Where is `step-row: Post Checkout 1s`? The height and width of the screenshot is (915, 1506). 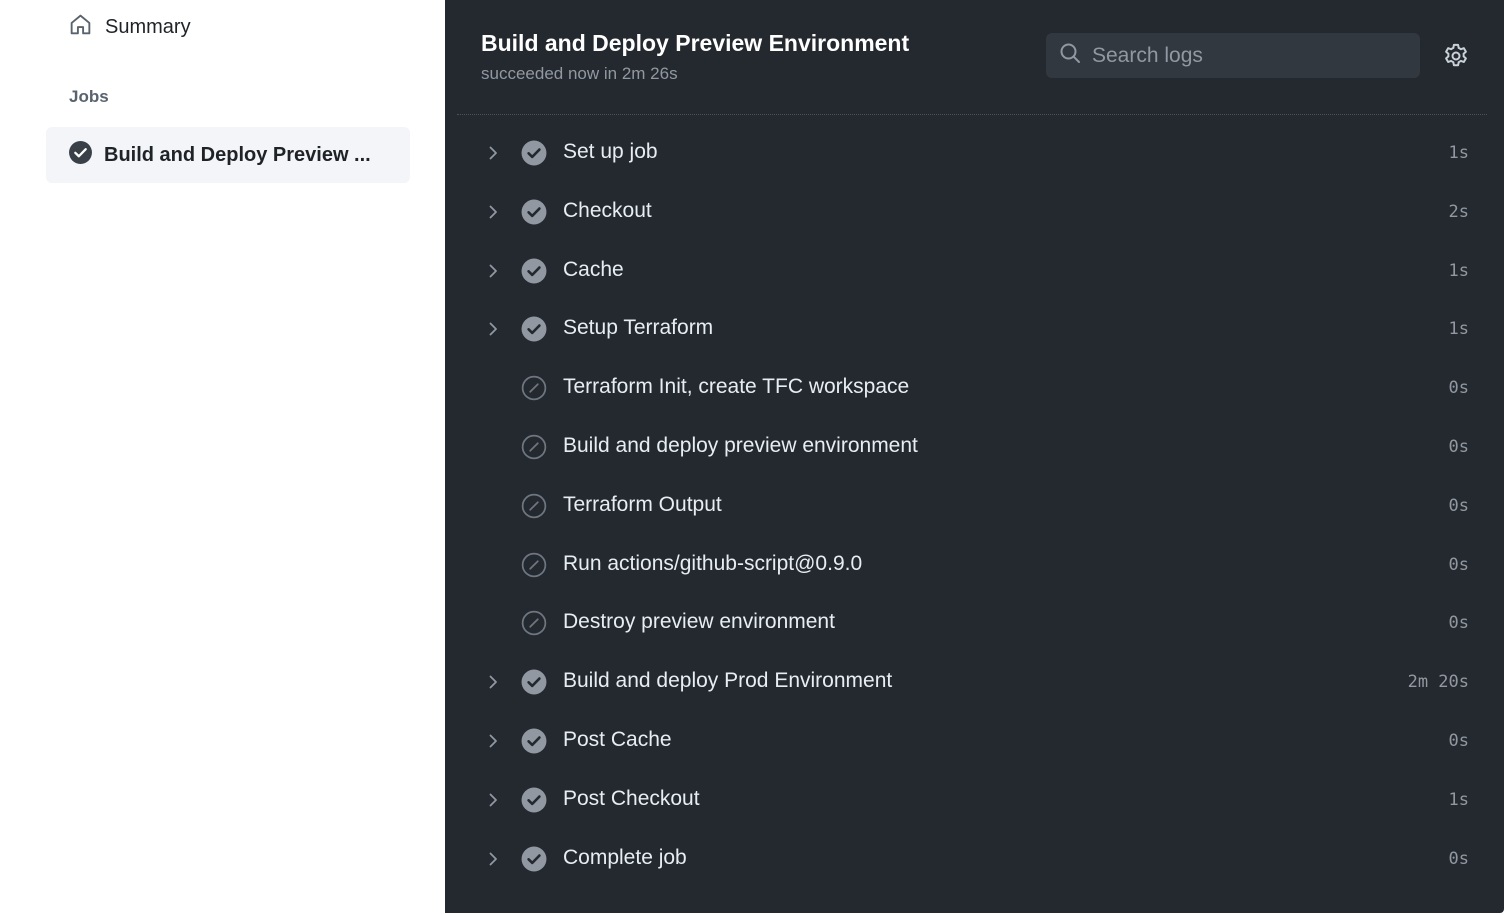 step-row: Post Checkout 1s is located at coordinates (975, 800).